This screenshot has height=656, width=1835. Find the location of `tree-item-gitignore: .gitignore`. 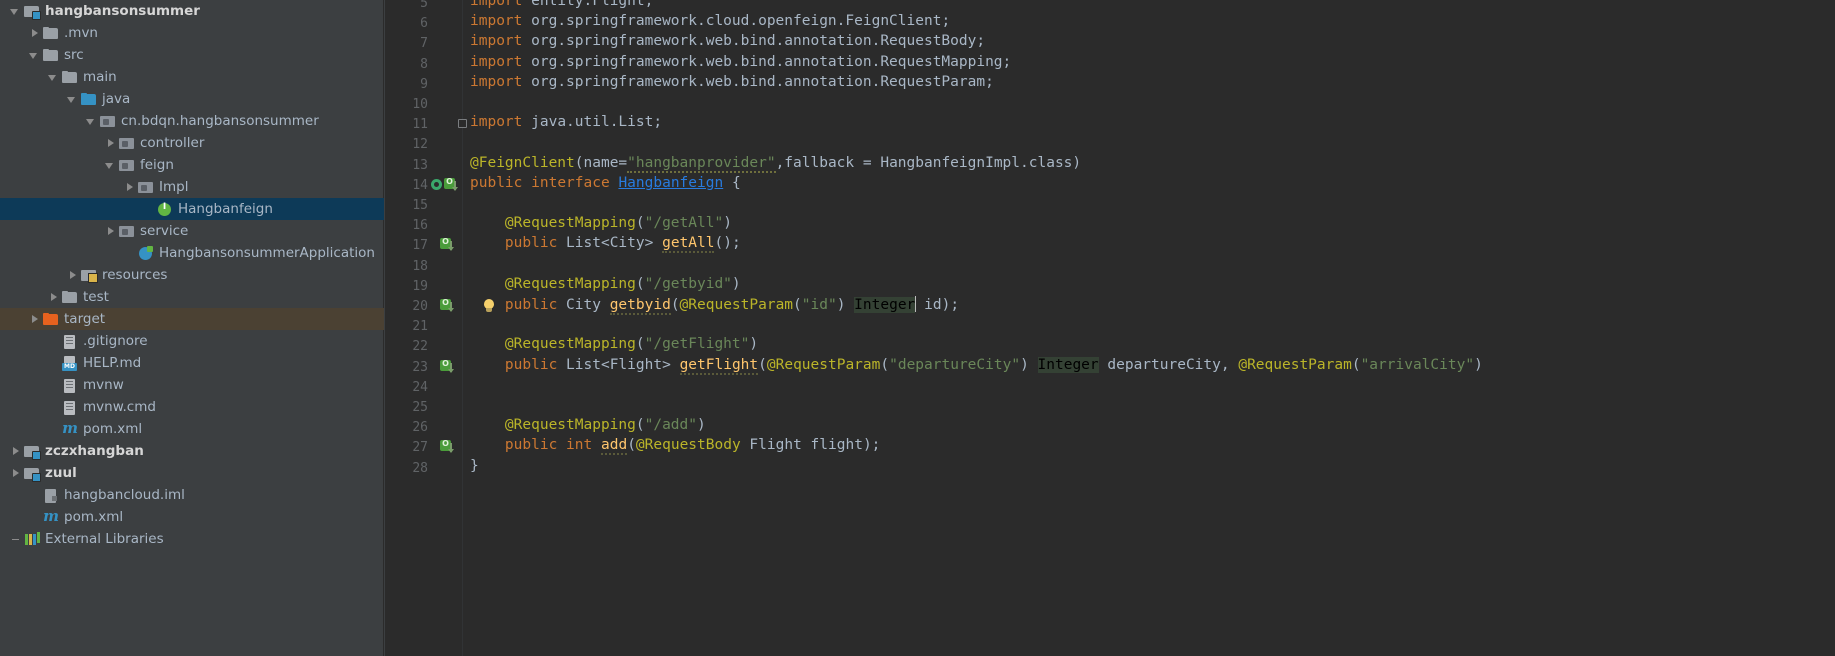

tree-item-gitignore: .gitignore is located at coordinates (192, 341).